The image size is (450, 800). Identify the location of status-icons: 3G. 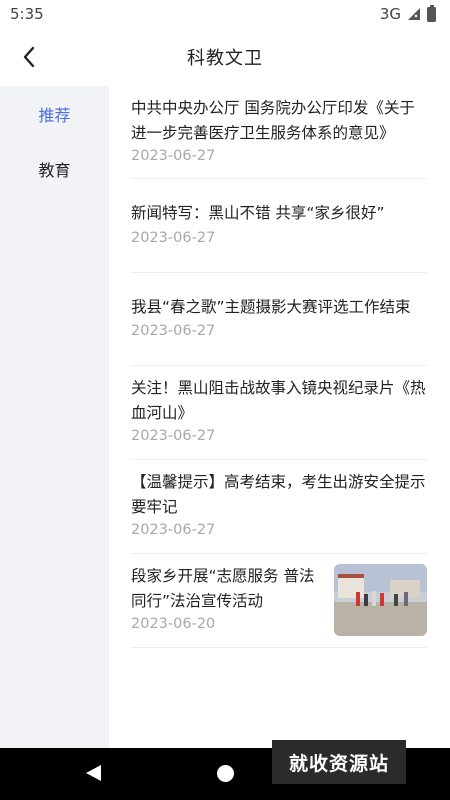
(407, 13).